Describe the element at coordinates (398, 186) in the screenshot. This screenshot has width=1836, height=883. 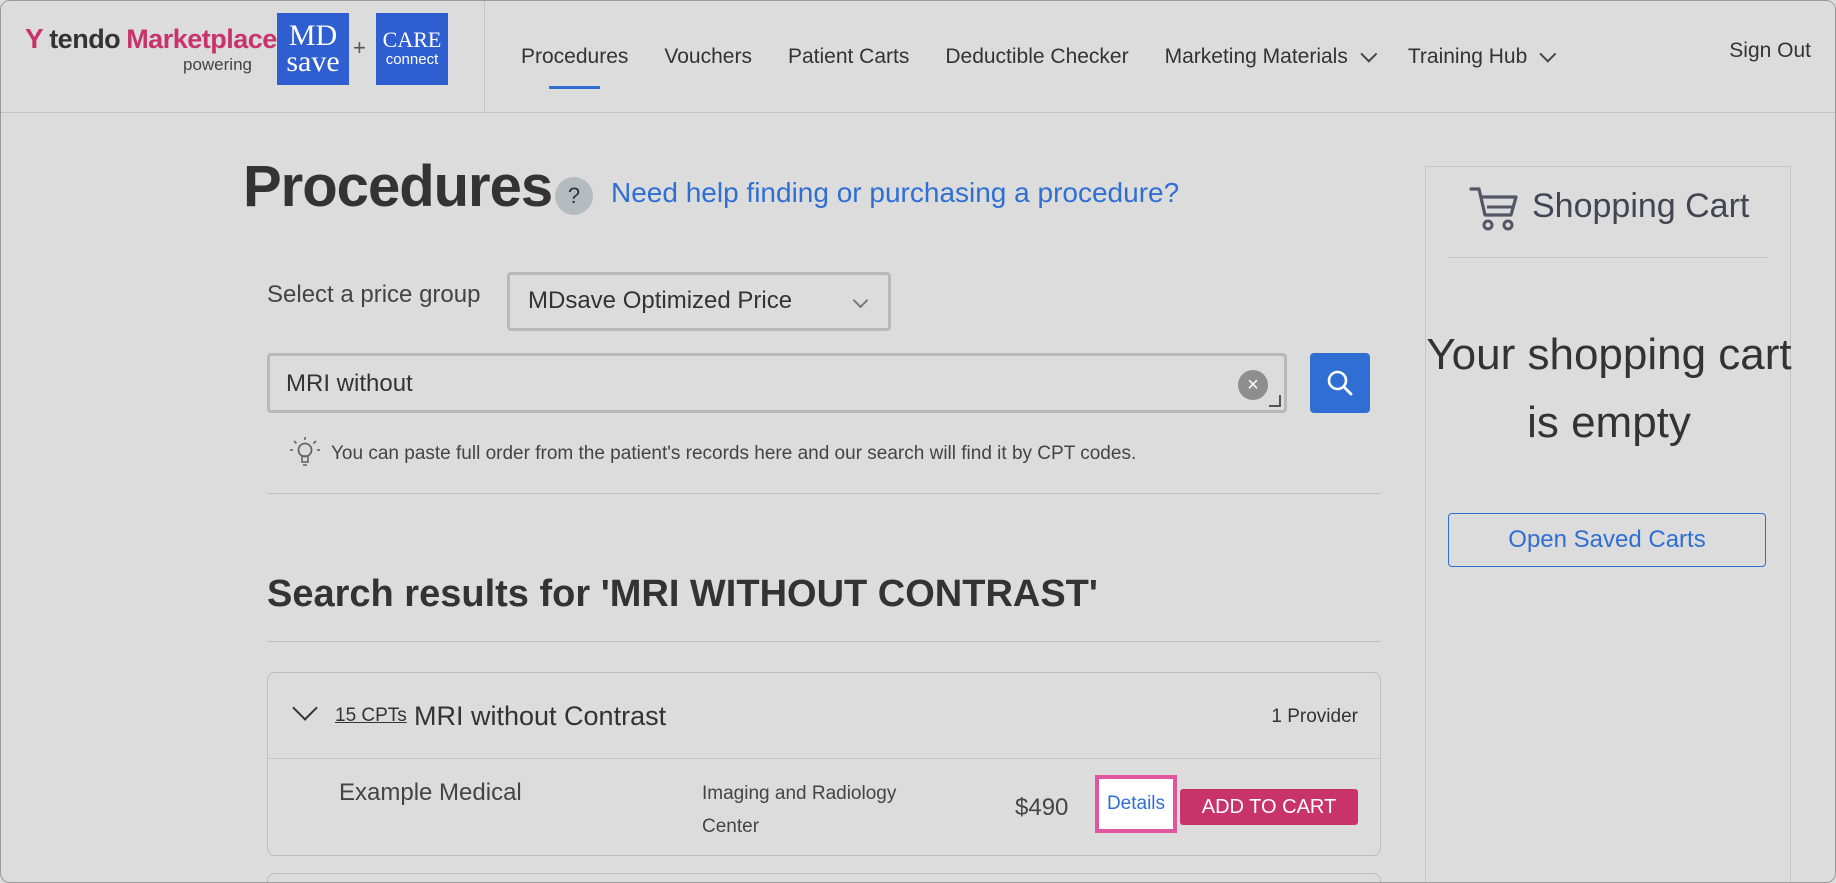
I see `page-title: Procedures` at that location.